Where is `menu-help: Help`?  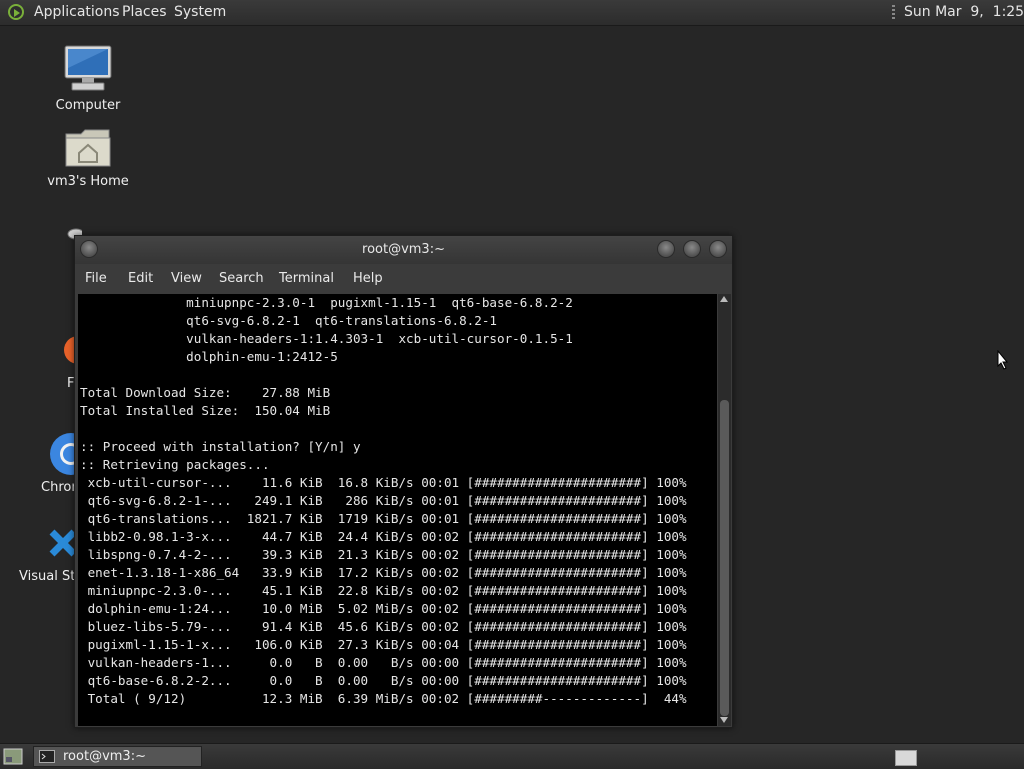 menu-help: Help is located at coordinates (368, 278).